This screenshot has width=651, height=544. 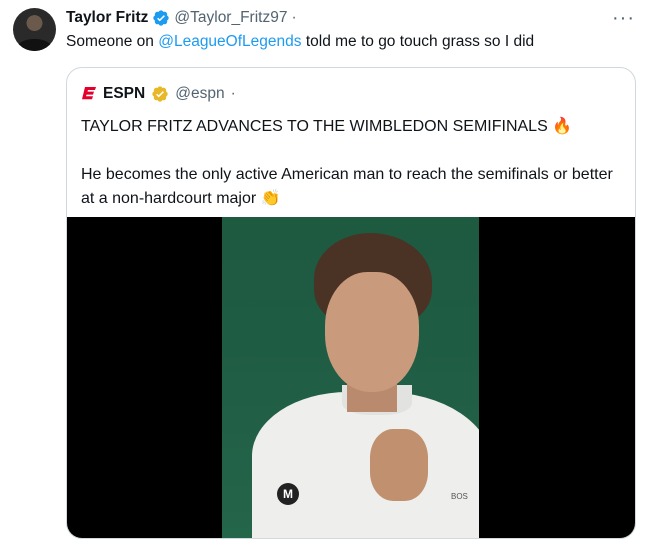 I want to click on photo-face, so click(x=372, y=332).